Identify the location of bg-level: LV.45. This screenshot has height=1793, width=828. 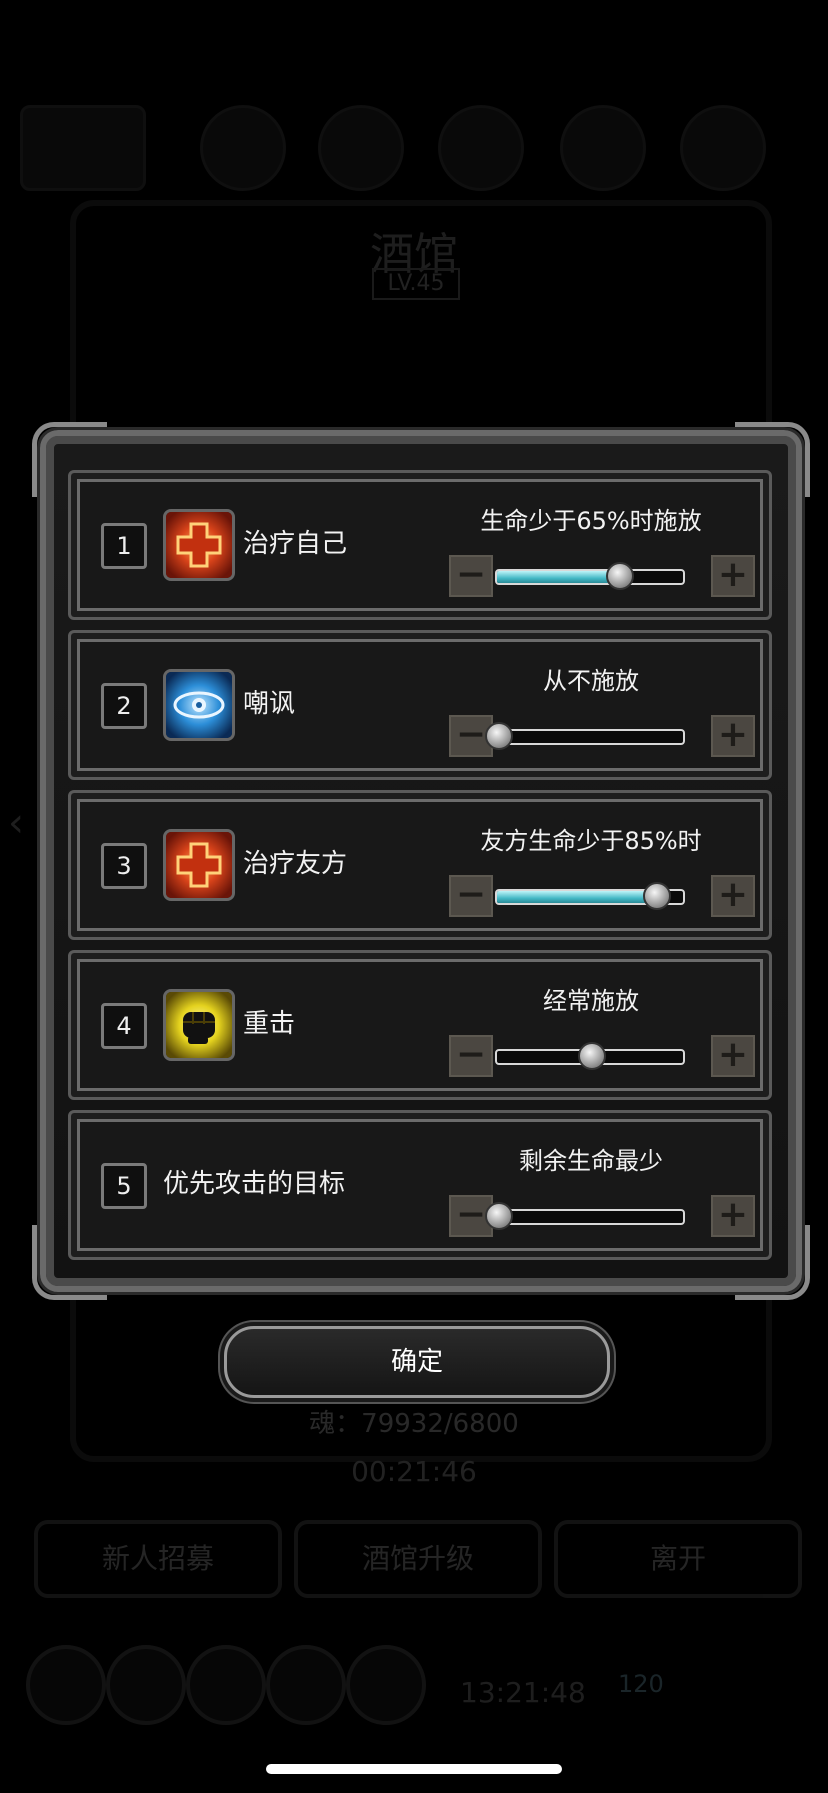
(416, 284).